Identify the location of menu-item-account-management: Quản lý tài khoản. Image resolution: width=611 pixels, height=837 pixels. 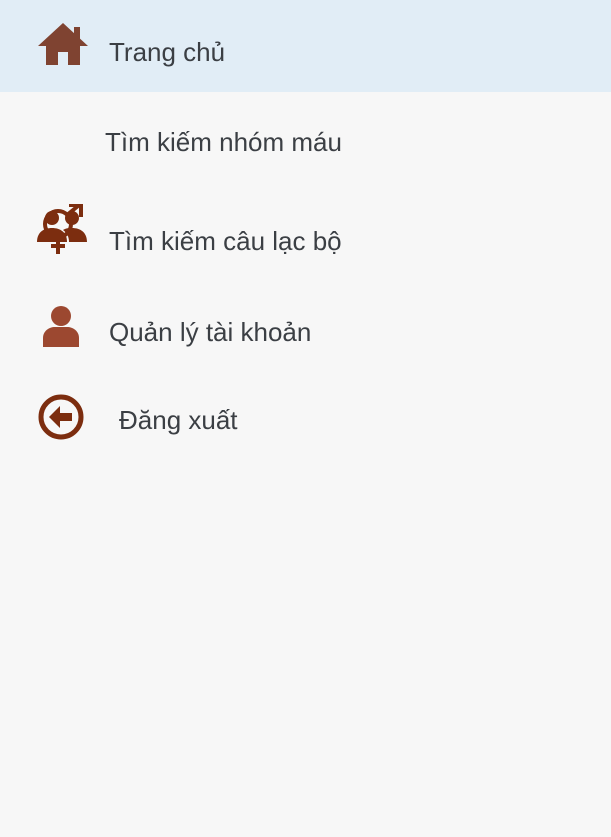
(305, 322).